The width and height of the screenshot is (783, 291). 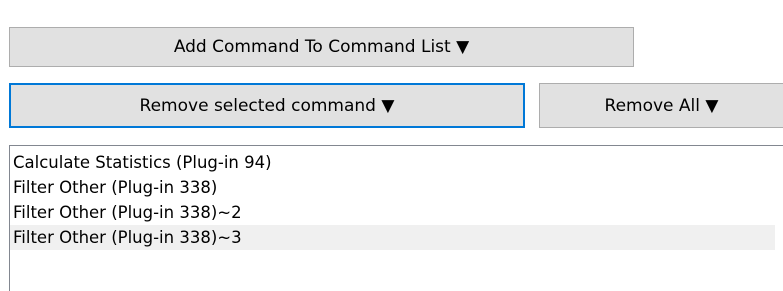 I want to click on add-command-button: Add Command To Command List ▼, so click(x=321, y=47).